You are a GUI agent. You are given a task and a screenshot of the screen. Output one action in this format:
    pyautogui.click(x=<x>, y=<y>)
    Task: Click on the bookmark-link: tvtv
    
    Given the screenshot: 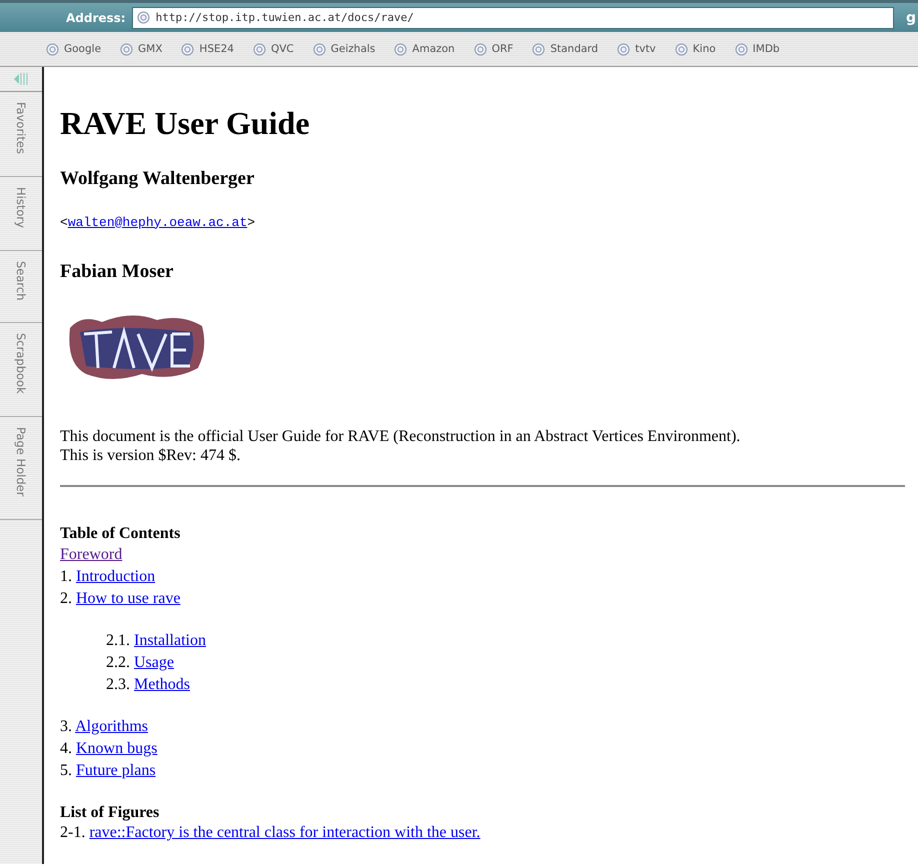 What is the action you would take?
    pyautogui.click(x=636, y=49)
    